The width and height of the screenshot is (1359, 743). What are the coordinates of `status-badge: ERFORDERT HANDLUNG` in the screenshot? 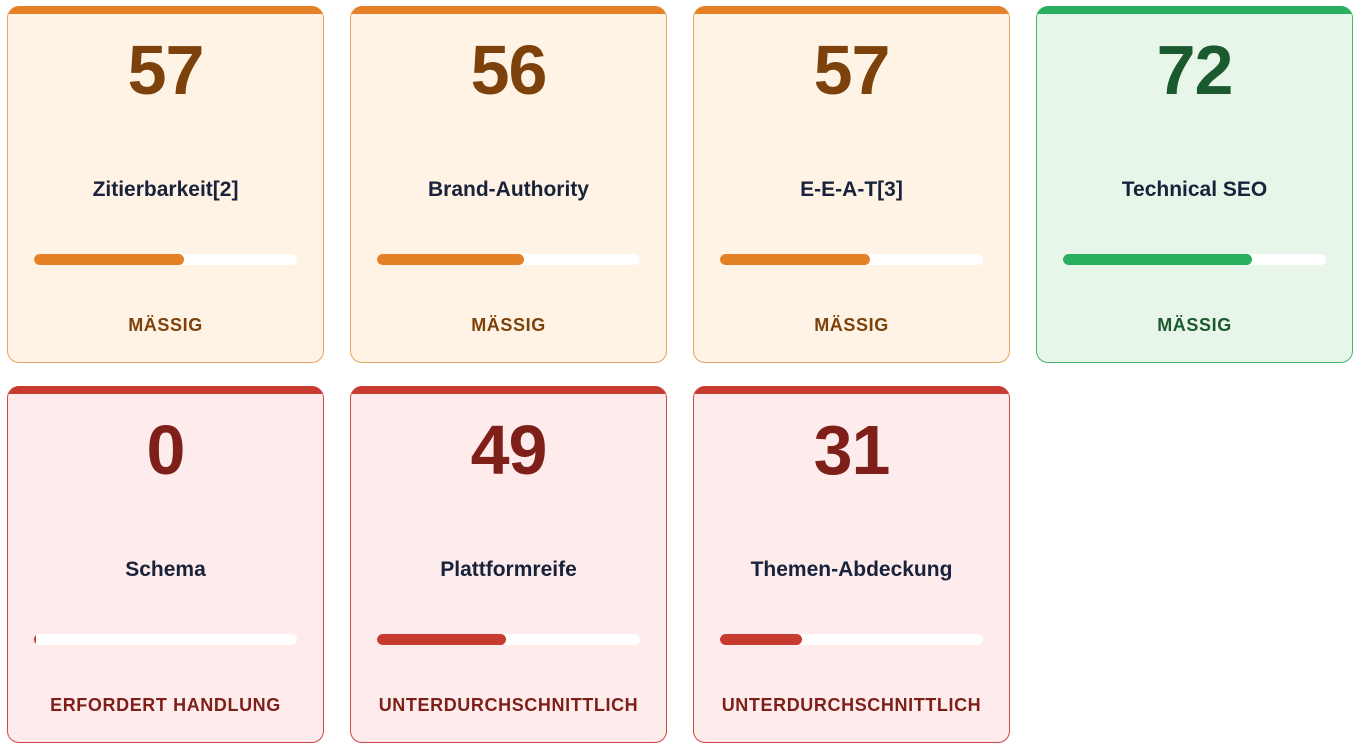 It's located at (165, 705).